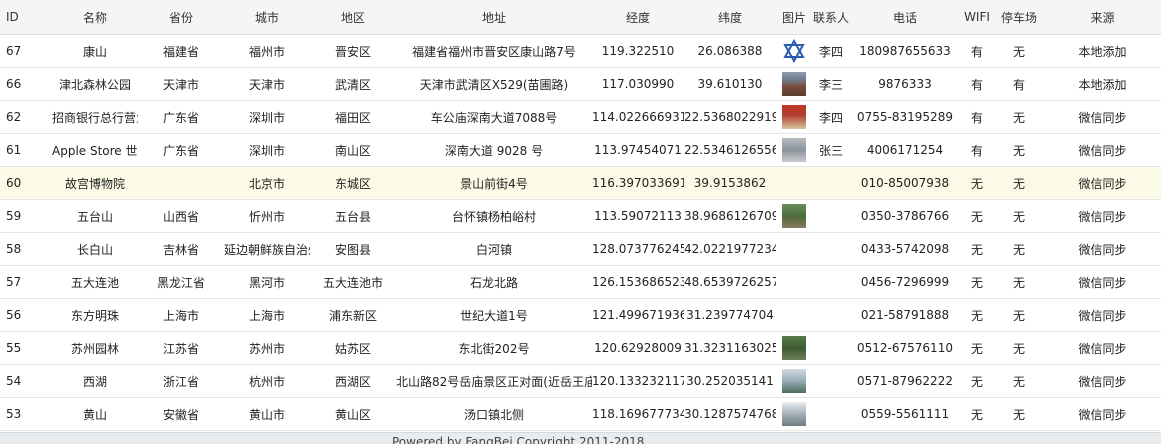 The height and width of the screenshot is (444, 1161). What do you see at coordinates (95, 282) in the screenshot?
I see `cell-name: 五大连池` at bounding box center [95, 282].